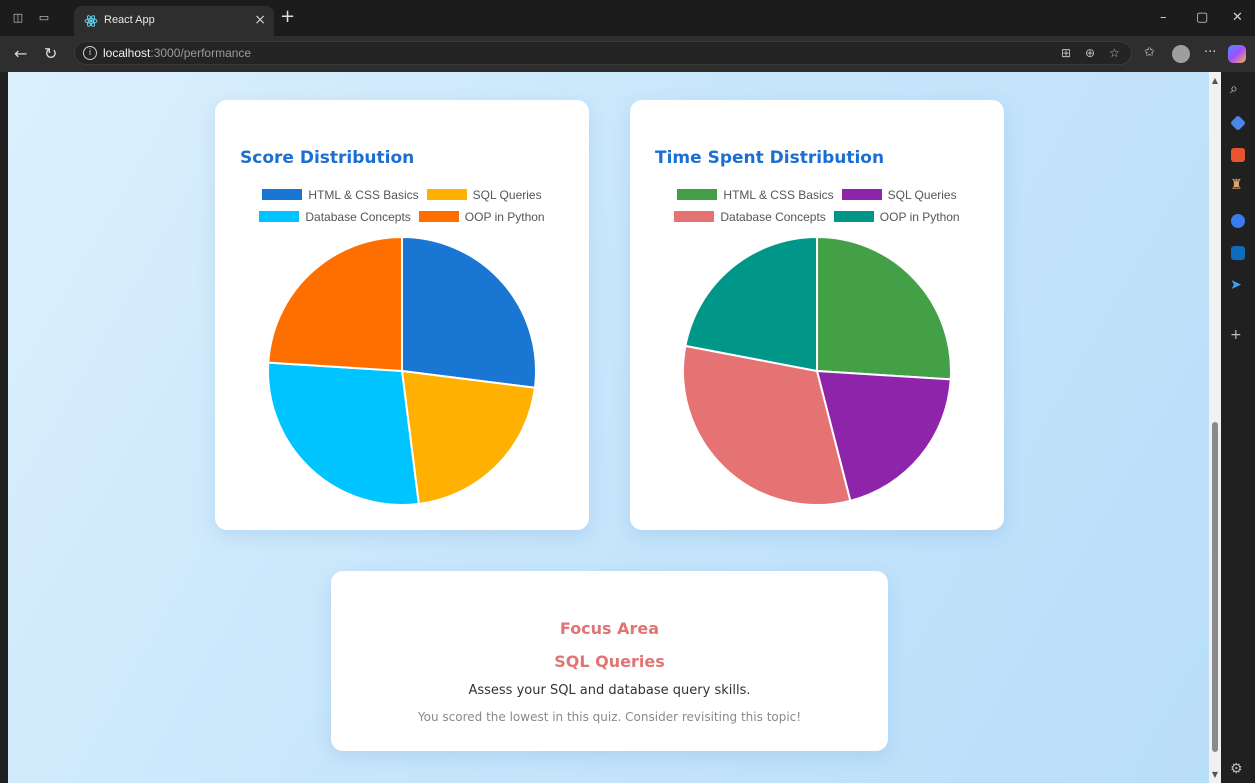 The height and width of the screenshot is (783, 1255). What do you see at coordinates (1181, 54) in the screenshot?
I see `profile-avatar` at bounding box center [1181, 54].